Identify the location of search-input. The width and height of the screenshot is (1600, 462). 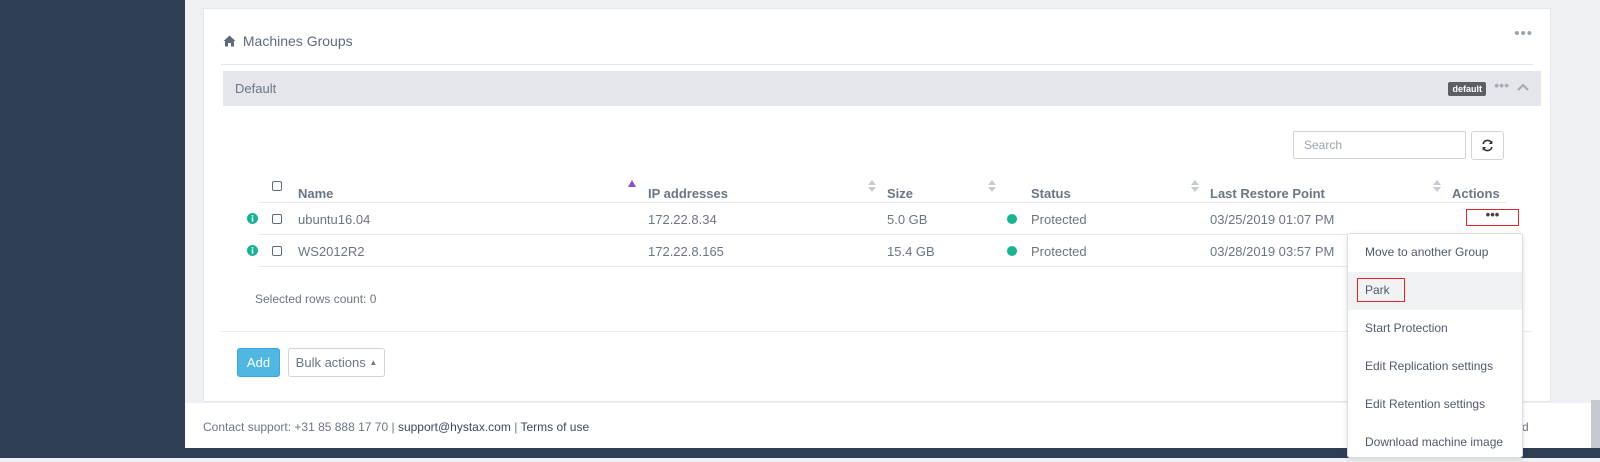
(1379, 145).